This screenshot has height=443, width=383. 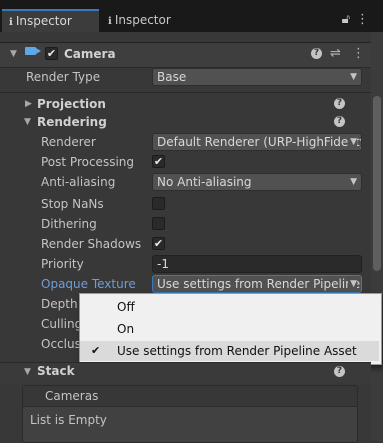 I want to click on list-header: Cameras, so click(x=190, y=396).